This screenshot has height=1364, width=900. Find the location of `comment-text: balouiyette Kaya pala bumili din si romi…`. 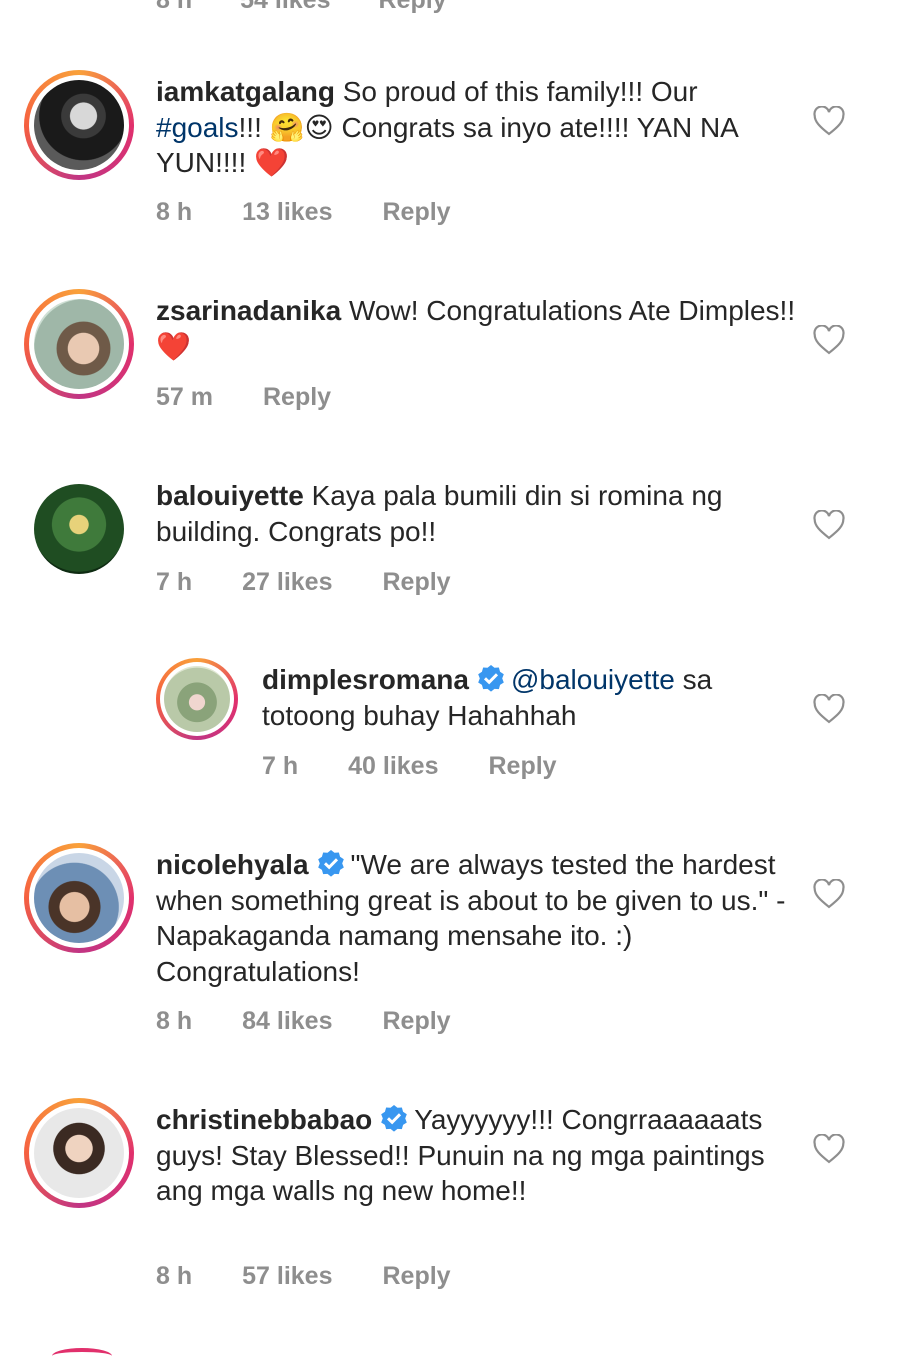

comment-text: balouiyette Kaya pala bumili din si romi… is located at coordinates (476, 513).